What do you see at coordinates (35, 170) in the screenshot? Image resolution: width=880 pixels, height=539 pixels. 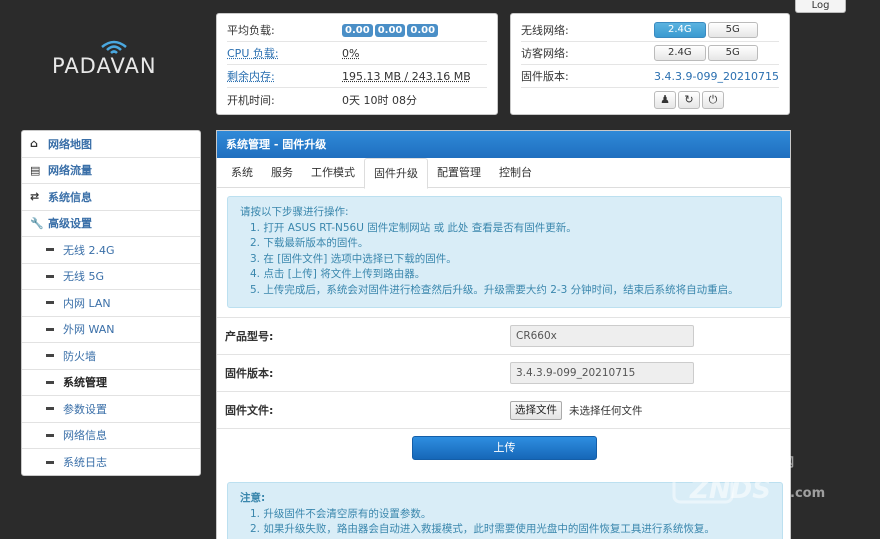 I see `list-icon: ▤` at bounding box center [35, 170].